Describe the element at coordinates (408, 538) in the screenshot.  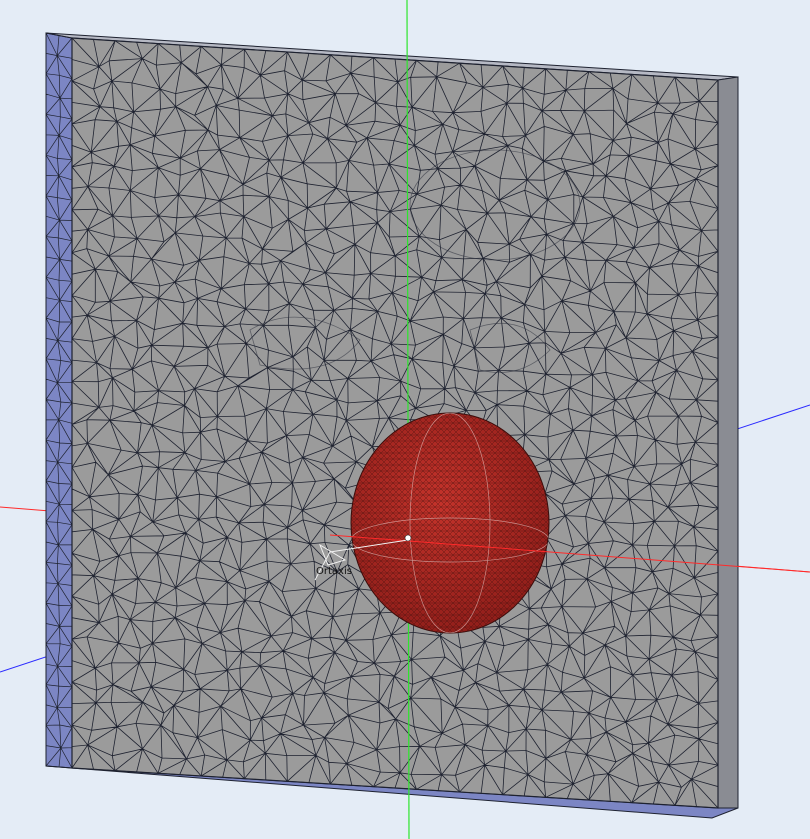
I see `origin-point` at that location.